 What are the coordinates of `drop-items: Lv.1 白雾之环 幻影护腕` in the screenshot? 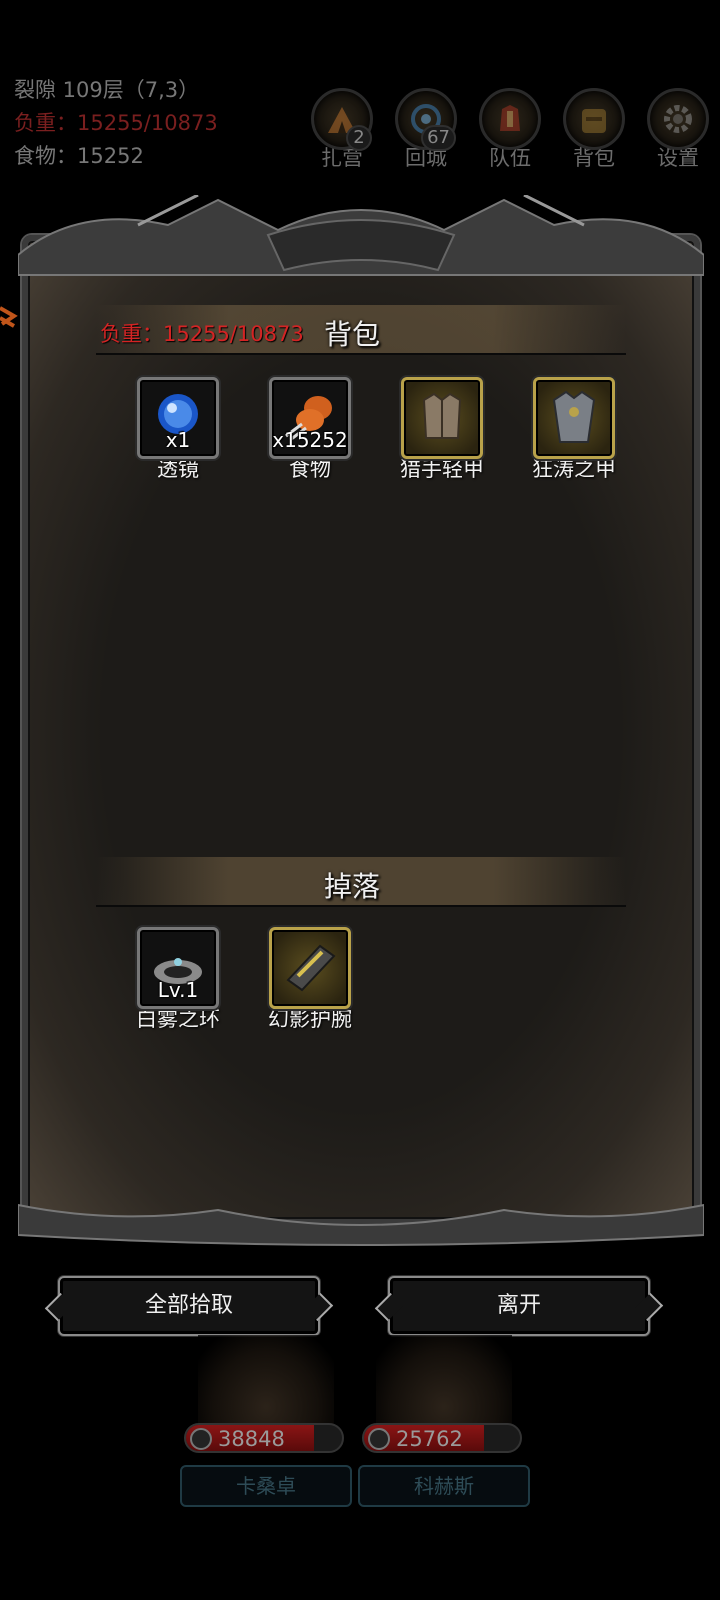 It's located at (244, 980).